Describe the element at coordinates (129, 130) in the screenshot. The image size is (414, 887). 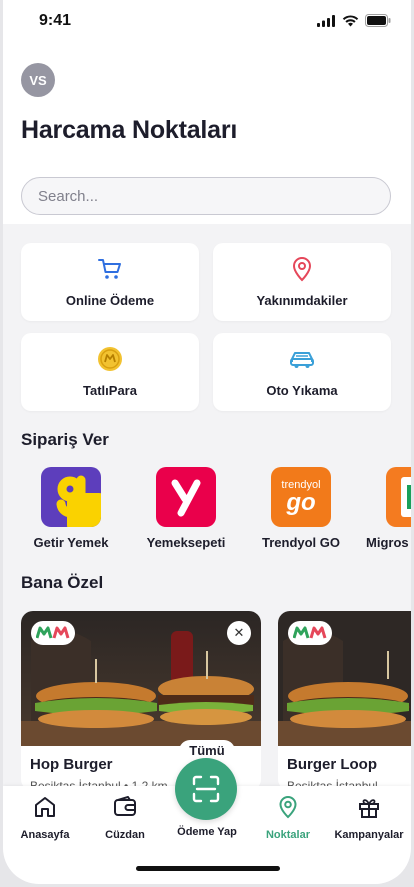
I see `page-title: Harcama Noktaları` at that location.